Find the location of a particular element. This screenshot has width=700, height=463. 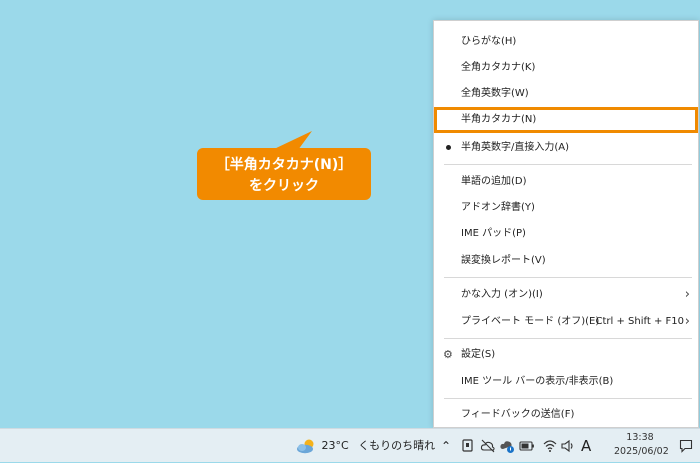

notification-icon is located at coordinates (686, 446).